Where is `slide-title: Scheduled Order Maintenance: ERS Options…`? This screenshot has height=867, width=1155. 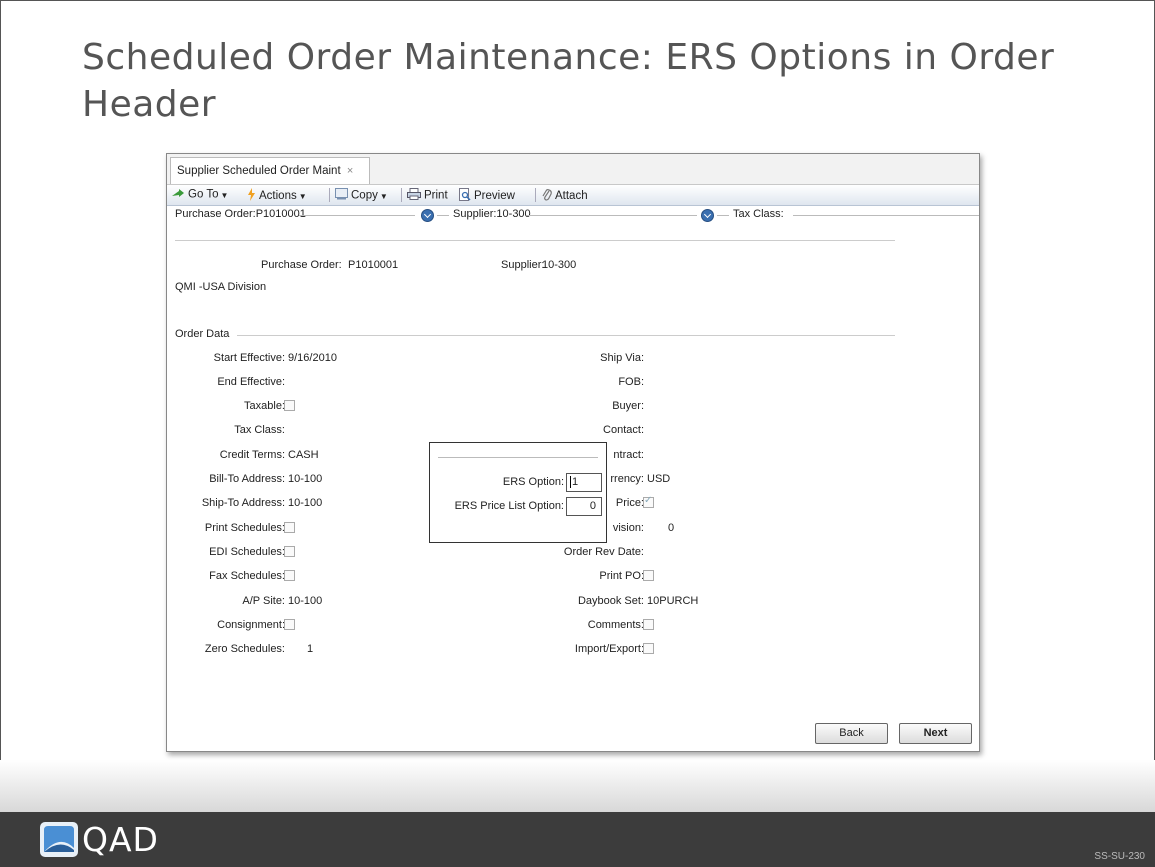 slide-title: Scheduled Order Maintenance: ERS Options… is located at coordinates (568, 81).